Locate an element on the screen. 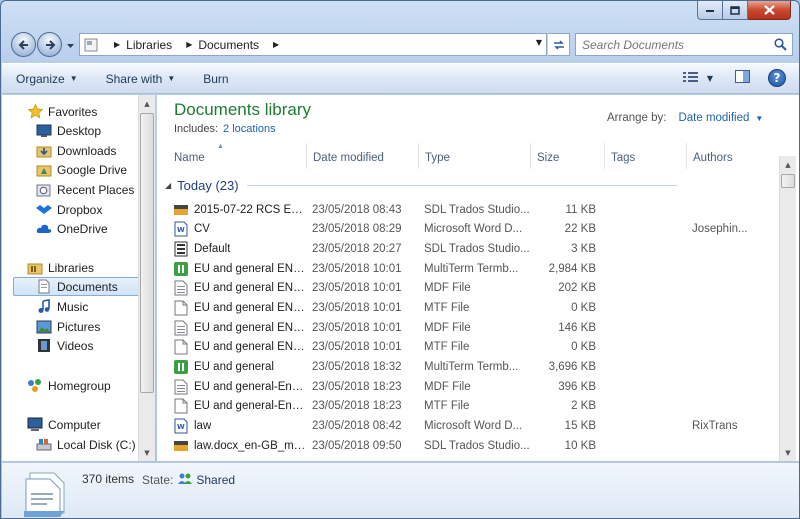 Image resolution: width=800 pixels, height=519 pixels. nav-homegroup: Homegroup is located at coordinates (69, 385).